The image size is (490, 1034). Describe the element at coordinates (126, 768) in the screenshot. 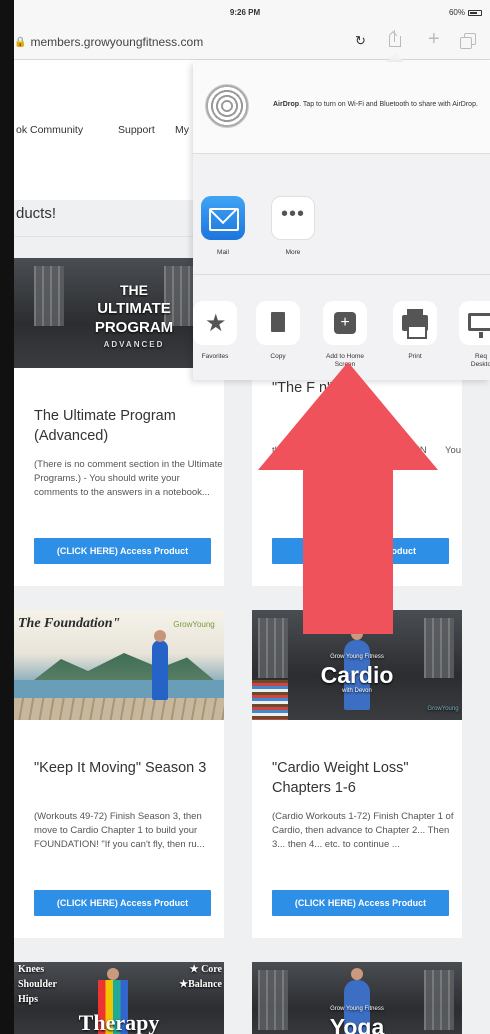

I see `product-title: "Keep It Moving" Season 3` at that location.